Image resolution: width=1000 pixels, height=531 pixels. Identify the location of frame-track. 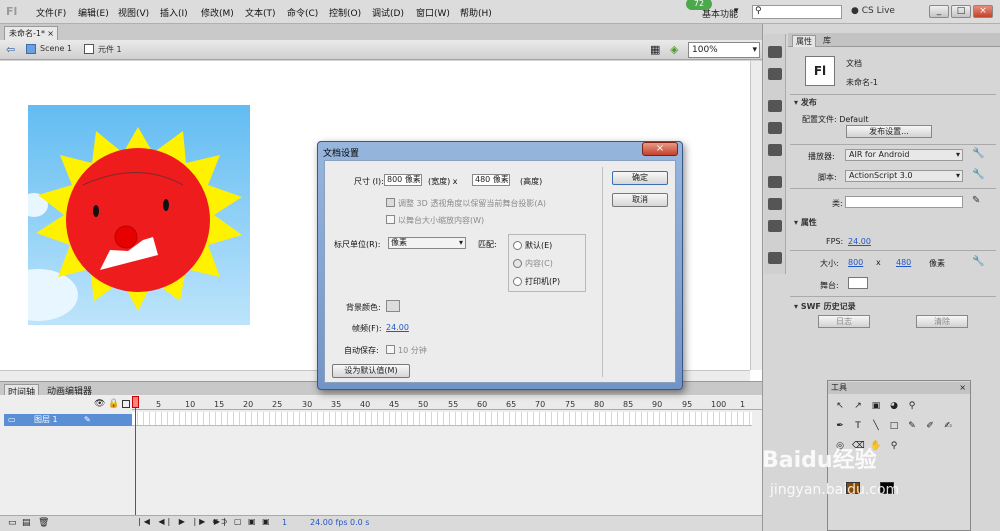
(442, 419).